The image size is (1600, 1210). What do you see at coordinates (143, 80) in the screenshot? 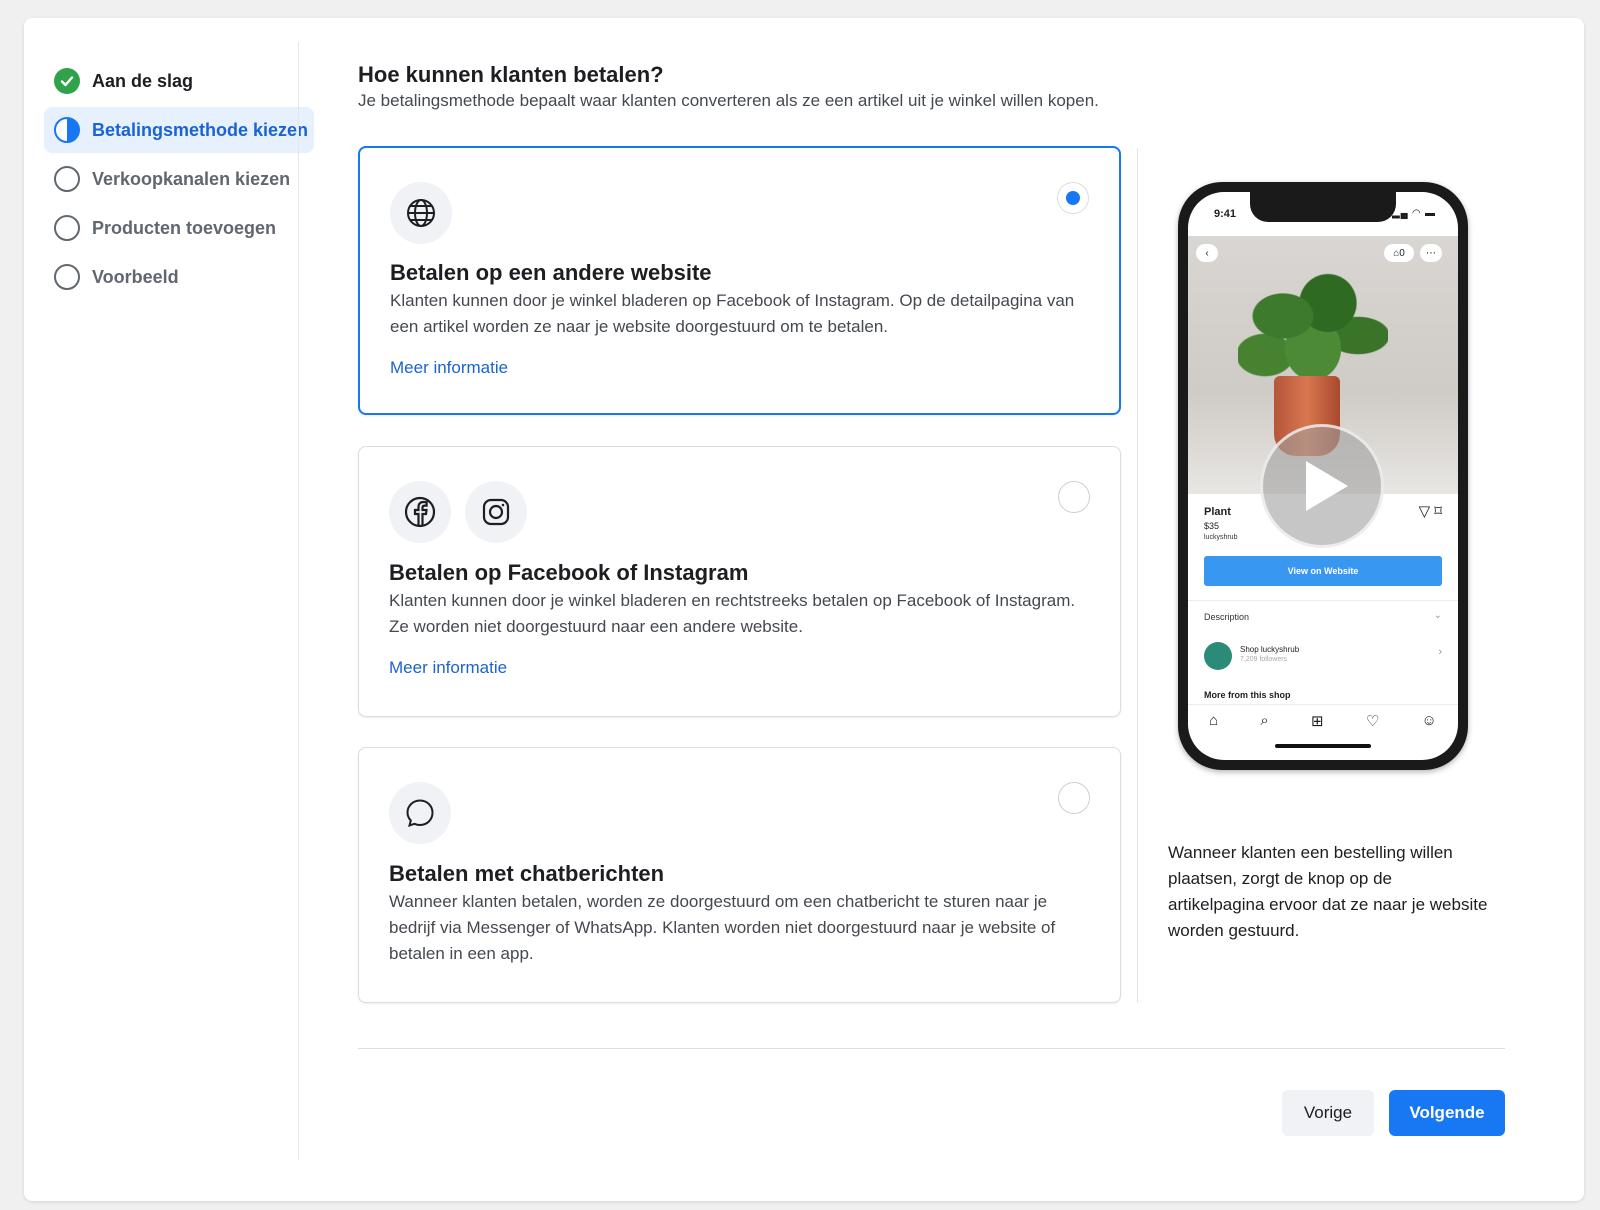
I see `step-label: Aan de slag` at bounding box center [143, 80].